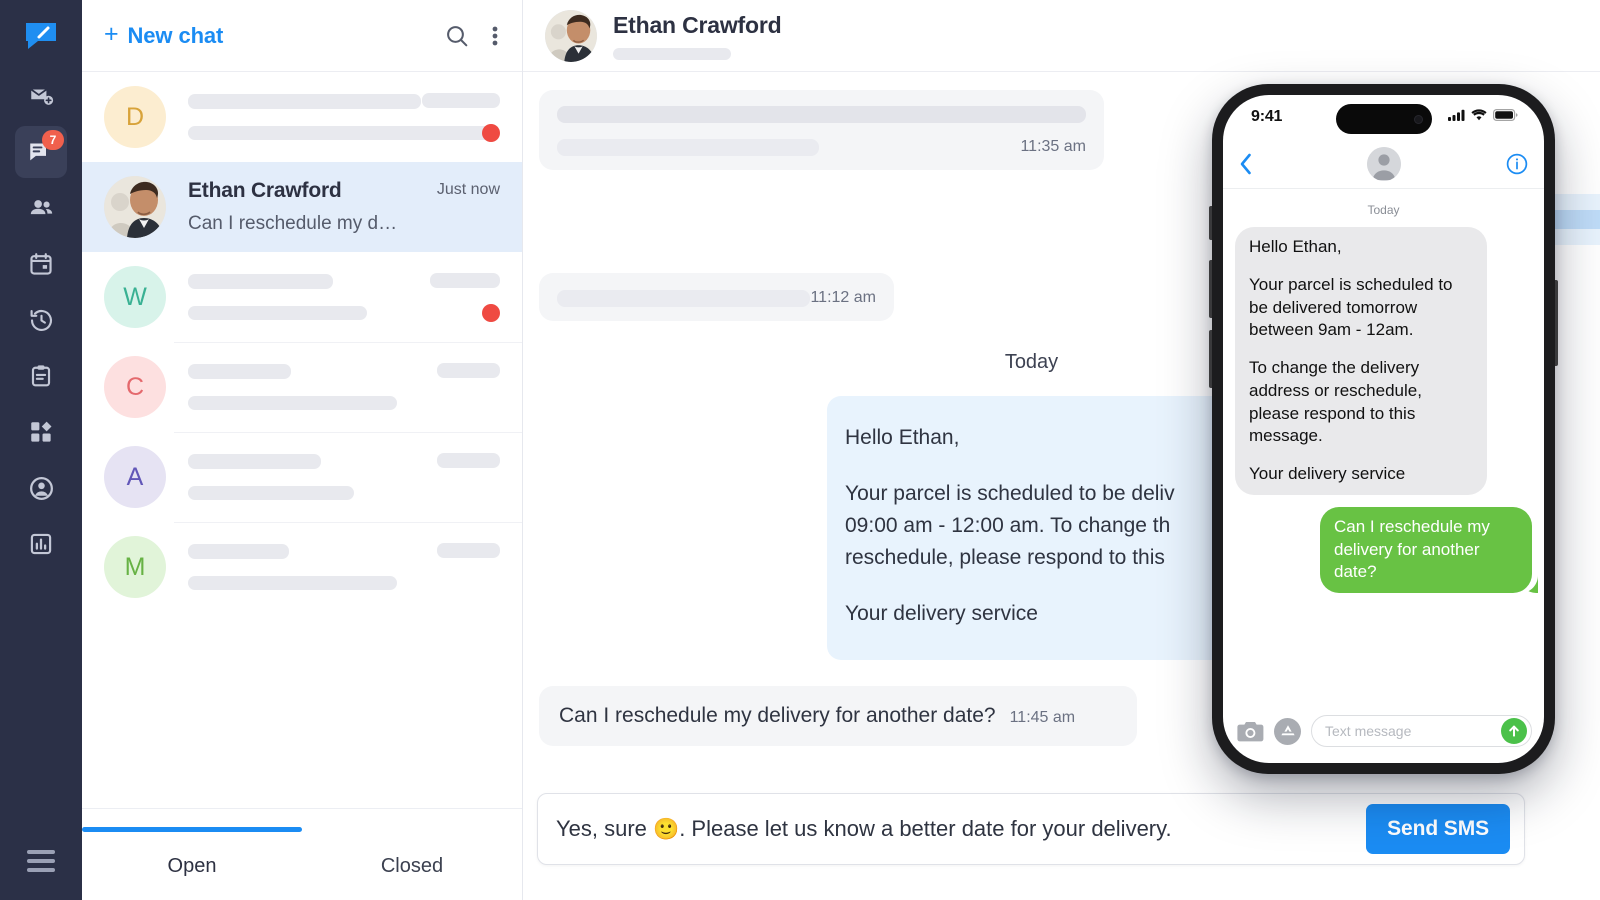  Describe the element at coordinates (821, 130) in the screenshot. I see `message-bubble-skeleton: 11:35 am` at that location.